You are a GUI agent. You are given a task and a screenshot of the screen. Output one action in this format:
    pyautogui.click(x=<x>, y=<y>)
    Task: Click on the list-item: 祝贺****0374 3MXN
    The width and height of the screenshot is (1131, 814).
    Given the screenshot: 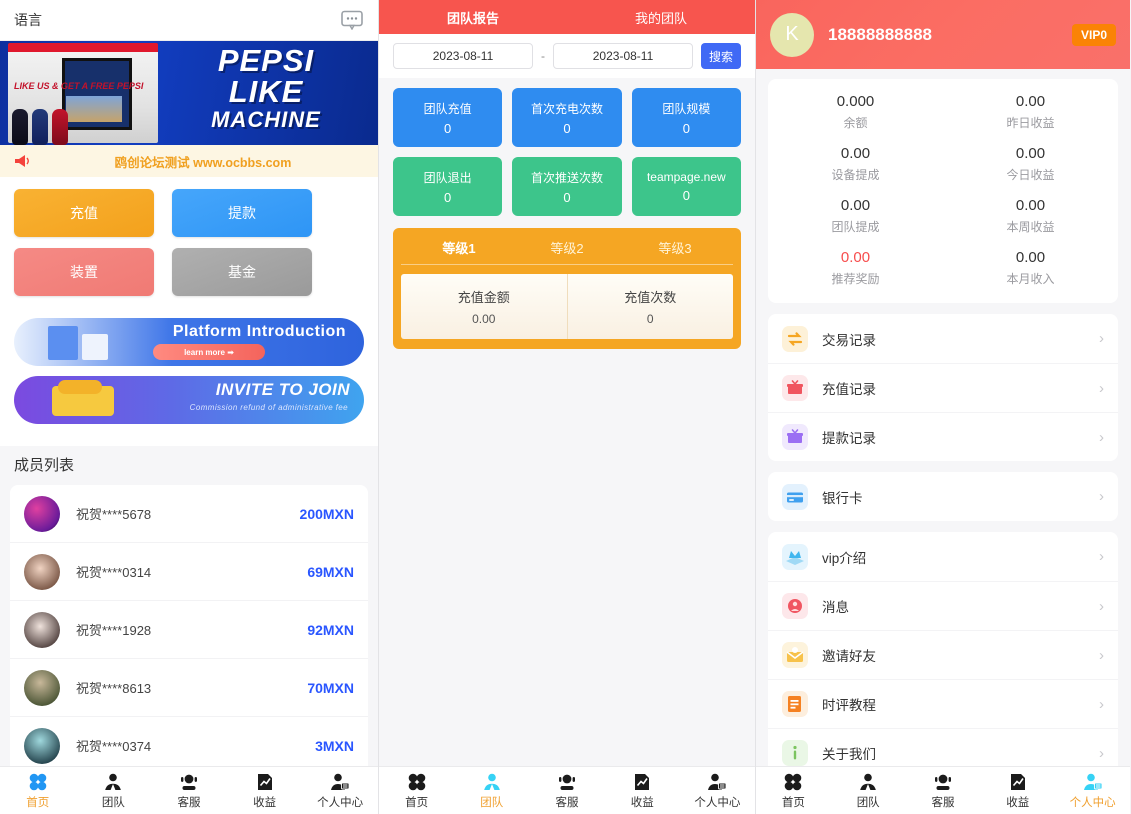 What is the action you would take?
    pyautogui.click(x=189, y=741)
    